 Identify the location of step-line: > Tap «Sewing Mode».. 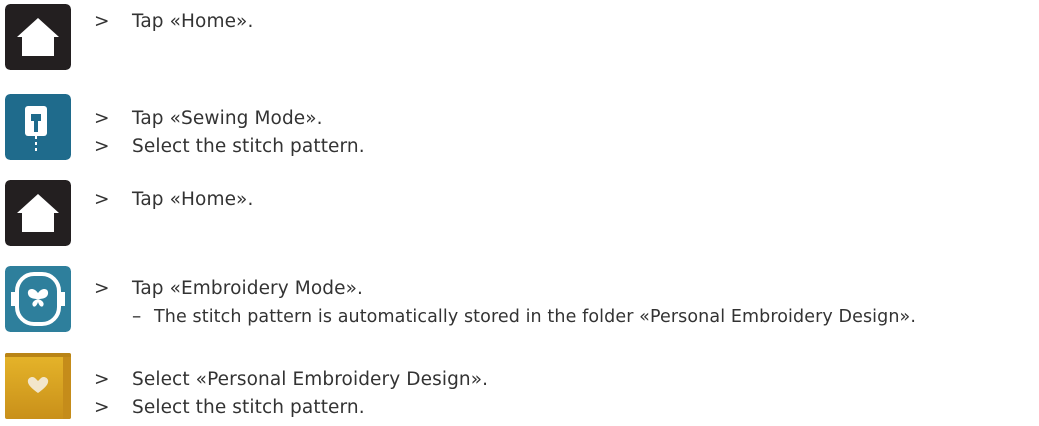
(208, 119).